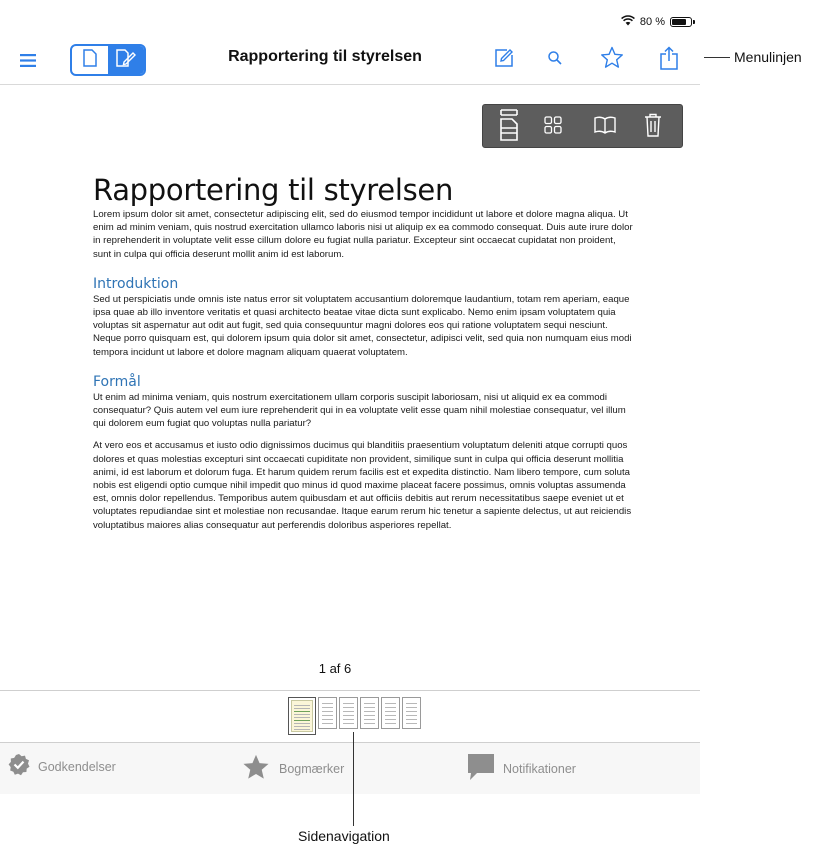 This screenshot has width=822, height=846. Describe the element at coordinates (19, 766) in the screenshot. I see `badge-check-icon` at that location.